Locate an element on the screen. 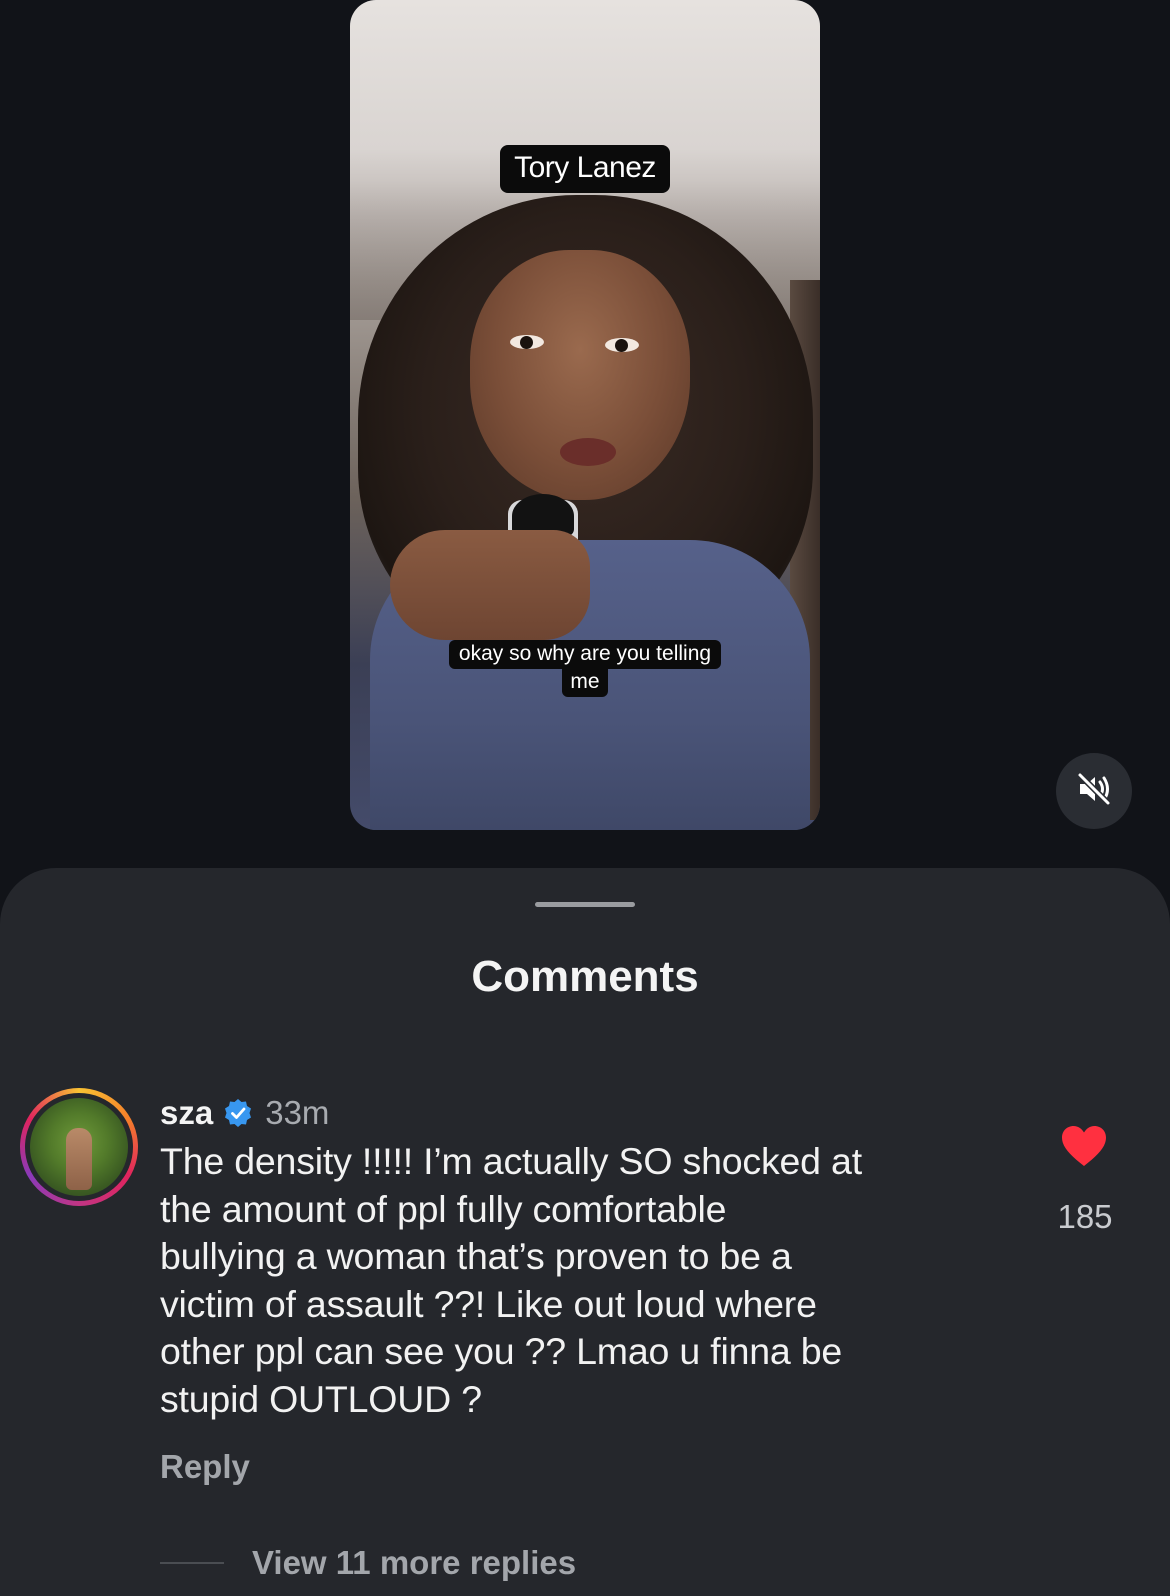  comment-username: sza is located at coordinates (186, 1113).